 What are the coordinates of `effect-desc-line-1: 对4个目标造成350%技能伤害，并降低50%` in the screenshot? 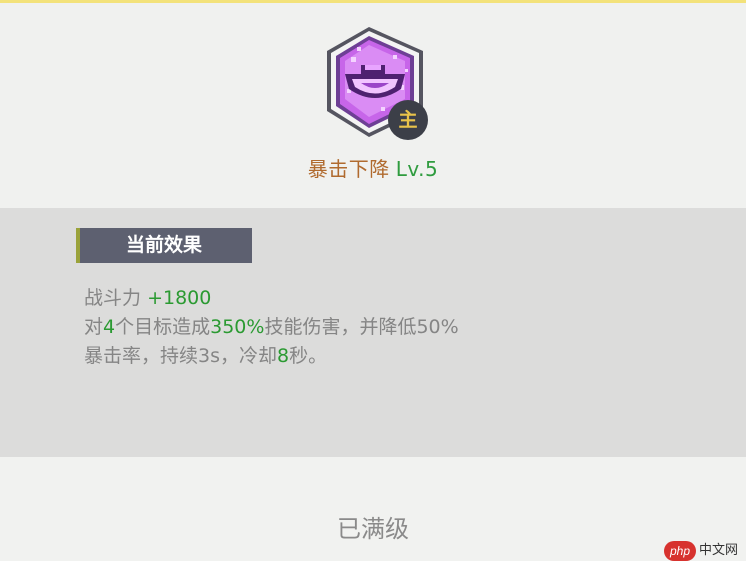 It's located at (384, 327).